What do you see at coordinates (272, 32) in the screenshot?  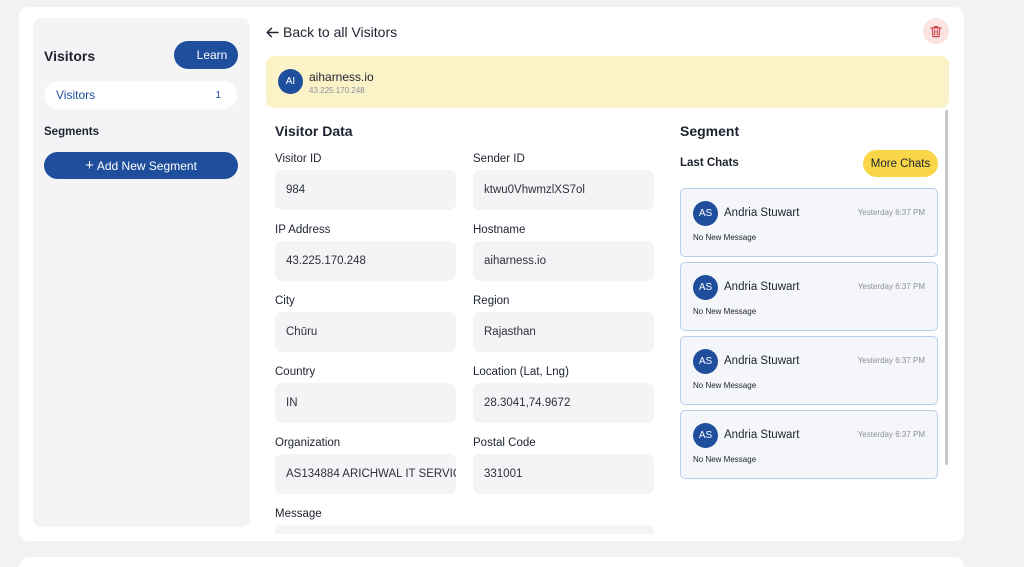 I see `arrow-left-icon` at bounding box center [272, 32].